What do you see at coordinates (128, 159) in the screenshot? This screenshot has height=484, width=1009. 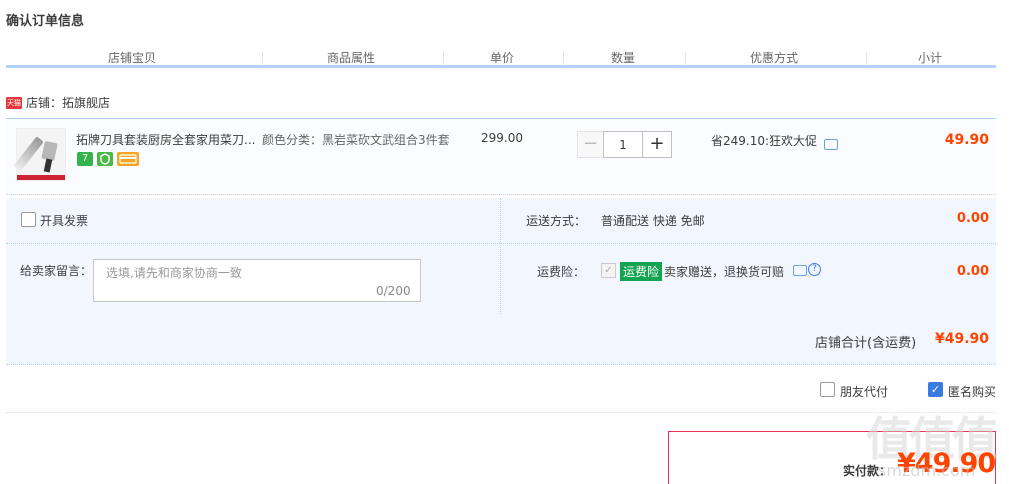 I see `credit-card-icon` at bounding box center [128, 159].